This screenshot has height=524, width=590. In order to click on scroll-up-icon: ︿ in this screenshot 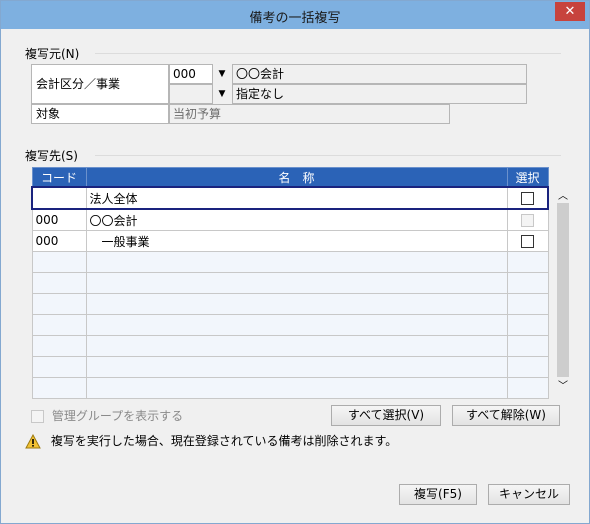, I will do `click(563, 194)`.